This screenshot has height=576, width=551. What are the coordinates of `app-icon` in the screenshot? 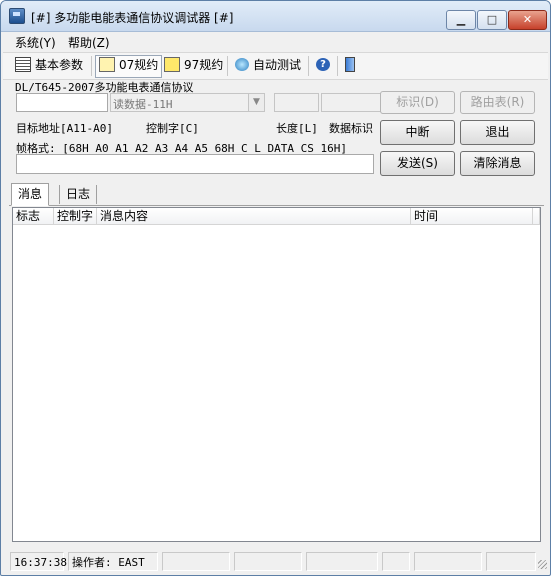 It's located at (17, 16).